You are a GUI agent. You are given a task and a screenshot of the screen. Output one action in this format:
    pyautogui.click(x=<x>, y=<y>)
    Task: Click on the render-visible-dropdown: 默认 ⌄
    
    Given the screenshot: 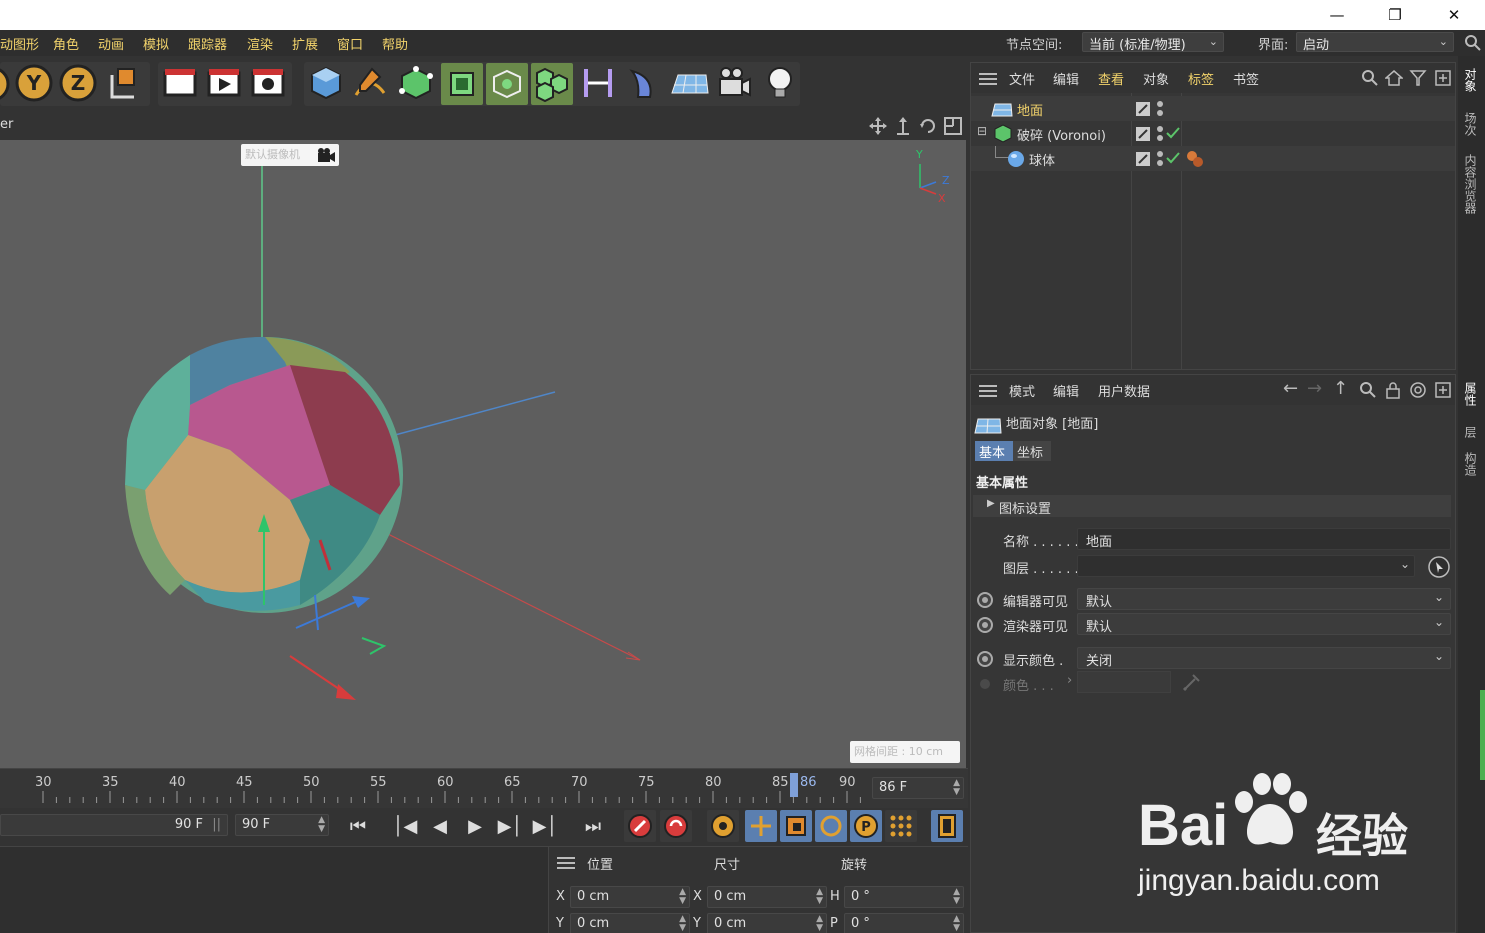 What is the action you would take?
    pyautogui.click(x=1264, y=624)
    